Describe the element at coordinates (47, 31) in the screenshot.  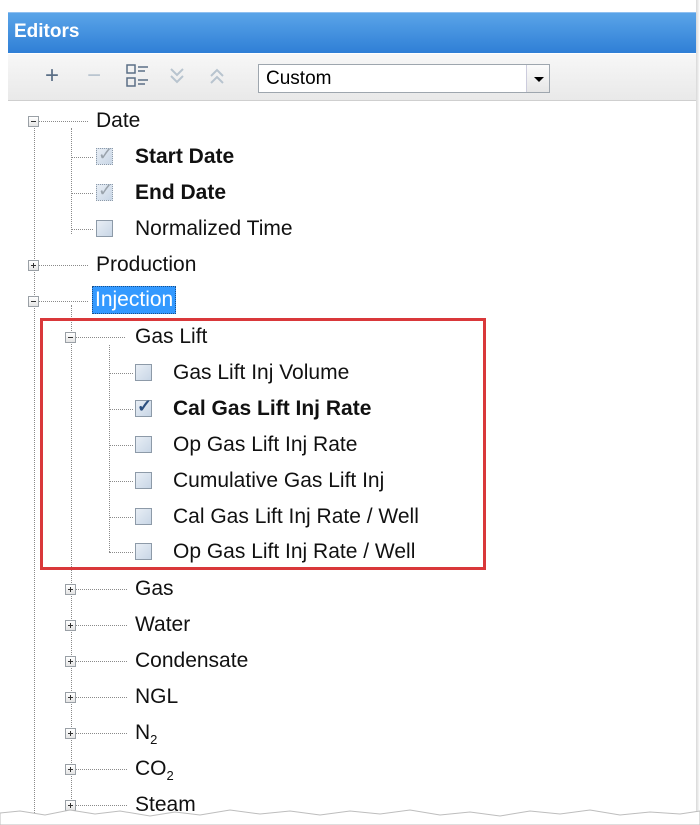
I see `window-title: Editors` at that location.